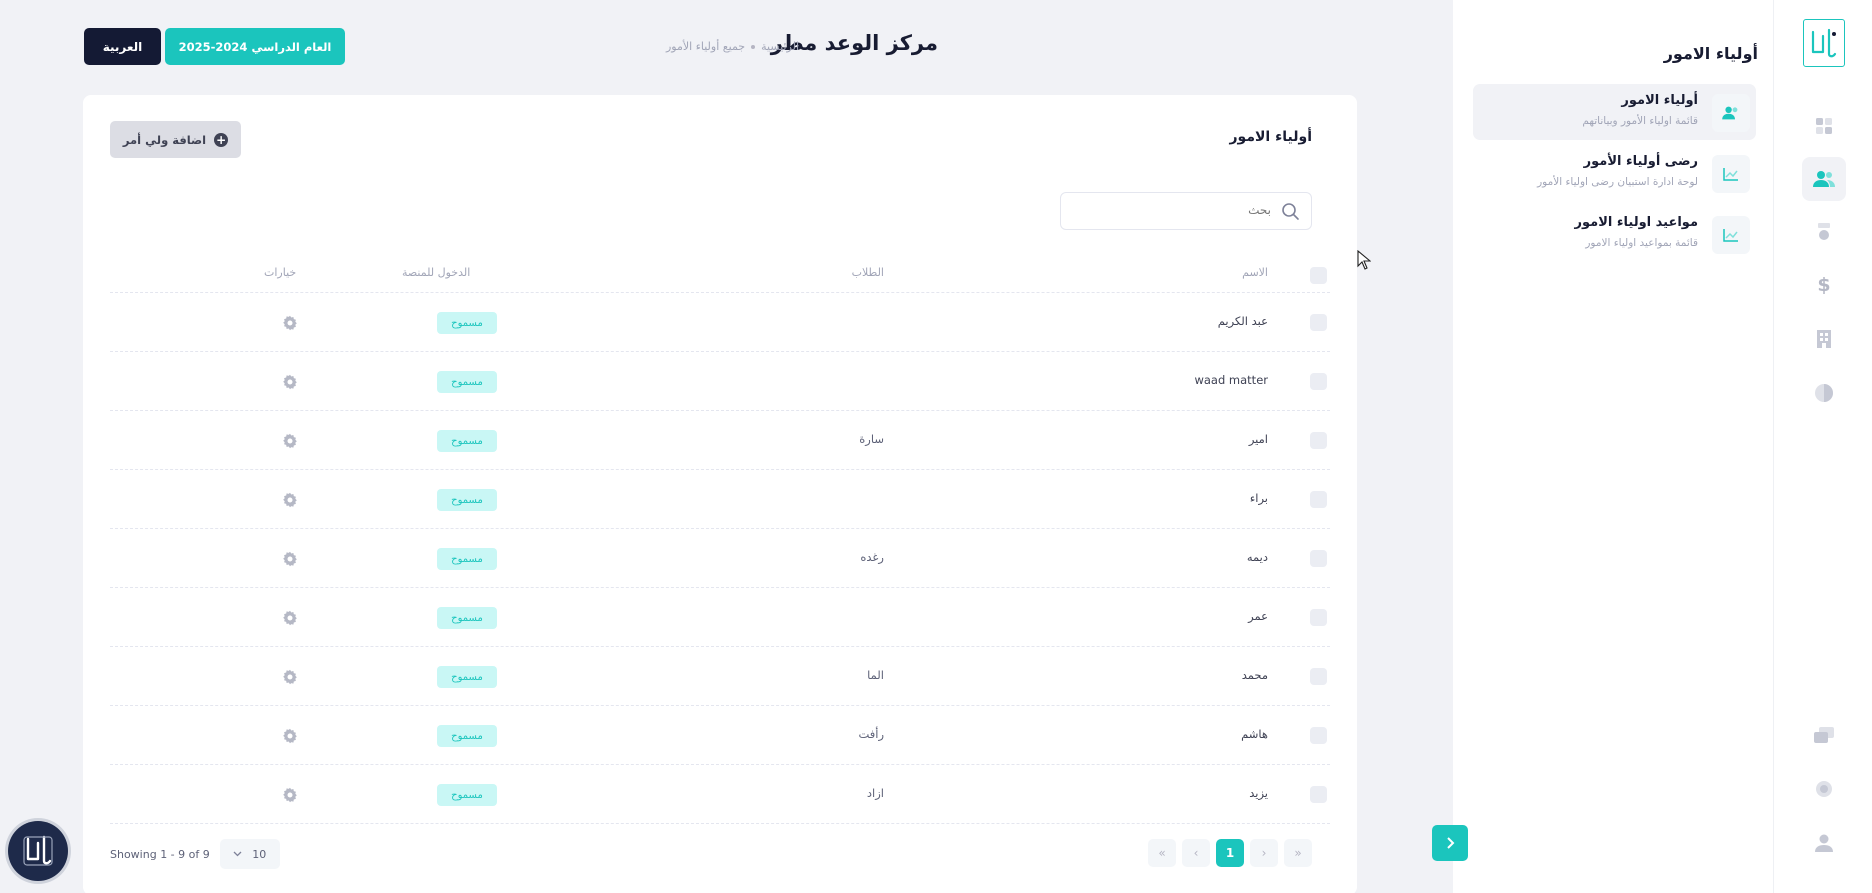 This screenshot has width=1872, height=893. What do you see at coordinates (436, 272) in the screenshot?
I see `column-platform-access: الدخول للمنصة` at bounding box center [436, 272].